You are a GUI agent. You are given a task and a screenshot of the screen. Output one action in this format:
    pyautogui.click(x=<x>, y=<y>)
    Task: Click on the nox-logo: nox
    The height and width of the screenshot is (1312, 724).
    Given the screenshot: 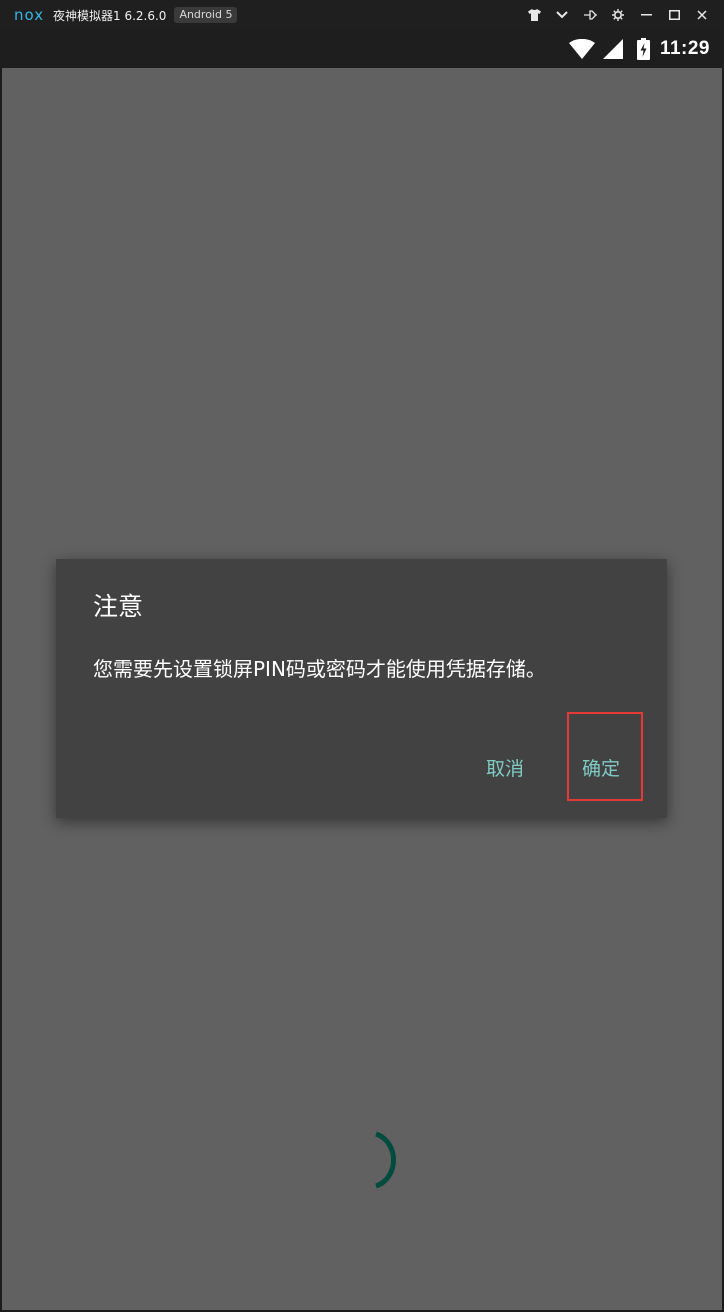 What is the action you would take?
    pyautogui.click(x=29, y=15)
    